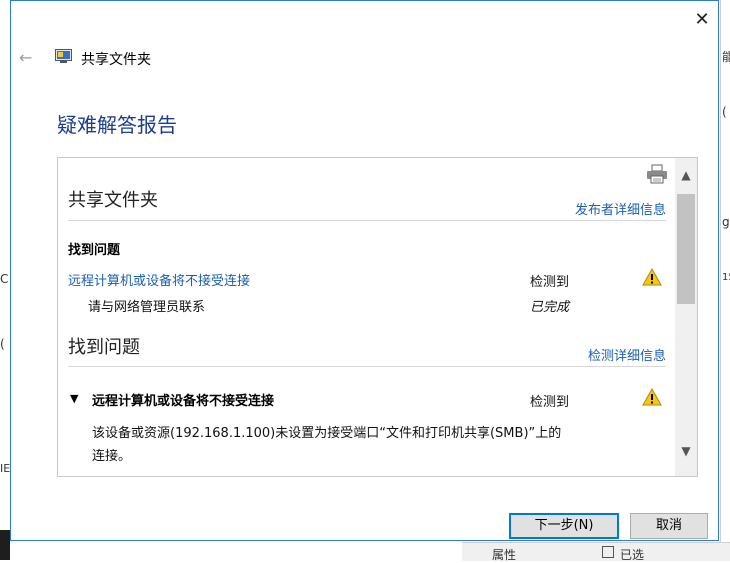 This screenshot has width=730, height=563. I want to click on background-text-fragment: g, so click(726, 222).